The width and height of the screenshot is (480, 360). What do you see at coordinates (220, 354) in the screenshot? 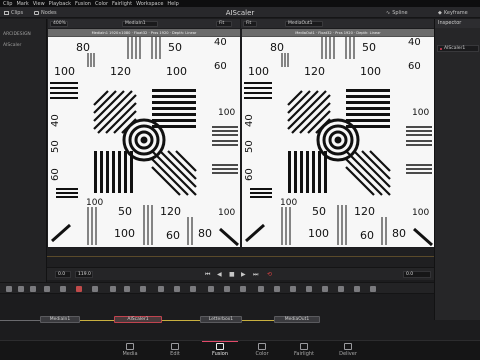
I see `tab-fusion-label: Fusion` at bounding box center [220, 354].